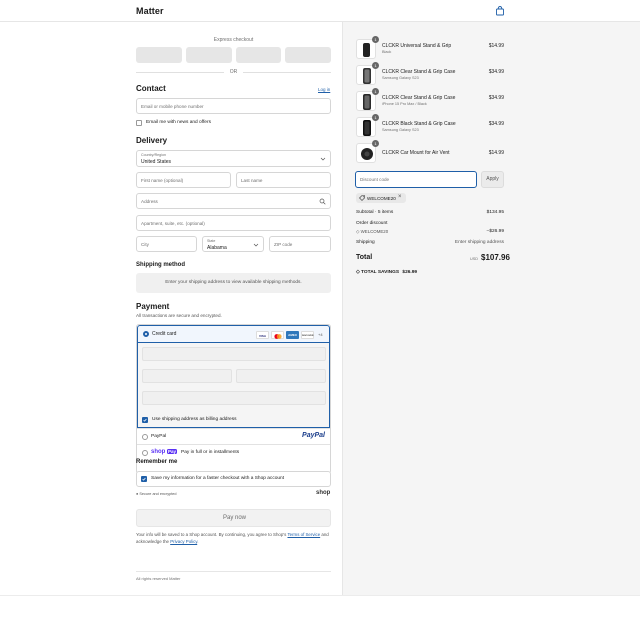 The image size is (640, 643). What do you see at coordinates (492, 179) in the screenshot?
I see `apply-button: Apply` at bounding box center [492, 179].